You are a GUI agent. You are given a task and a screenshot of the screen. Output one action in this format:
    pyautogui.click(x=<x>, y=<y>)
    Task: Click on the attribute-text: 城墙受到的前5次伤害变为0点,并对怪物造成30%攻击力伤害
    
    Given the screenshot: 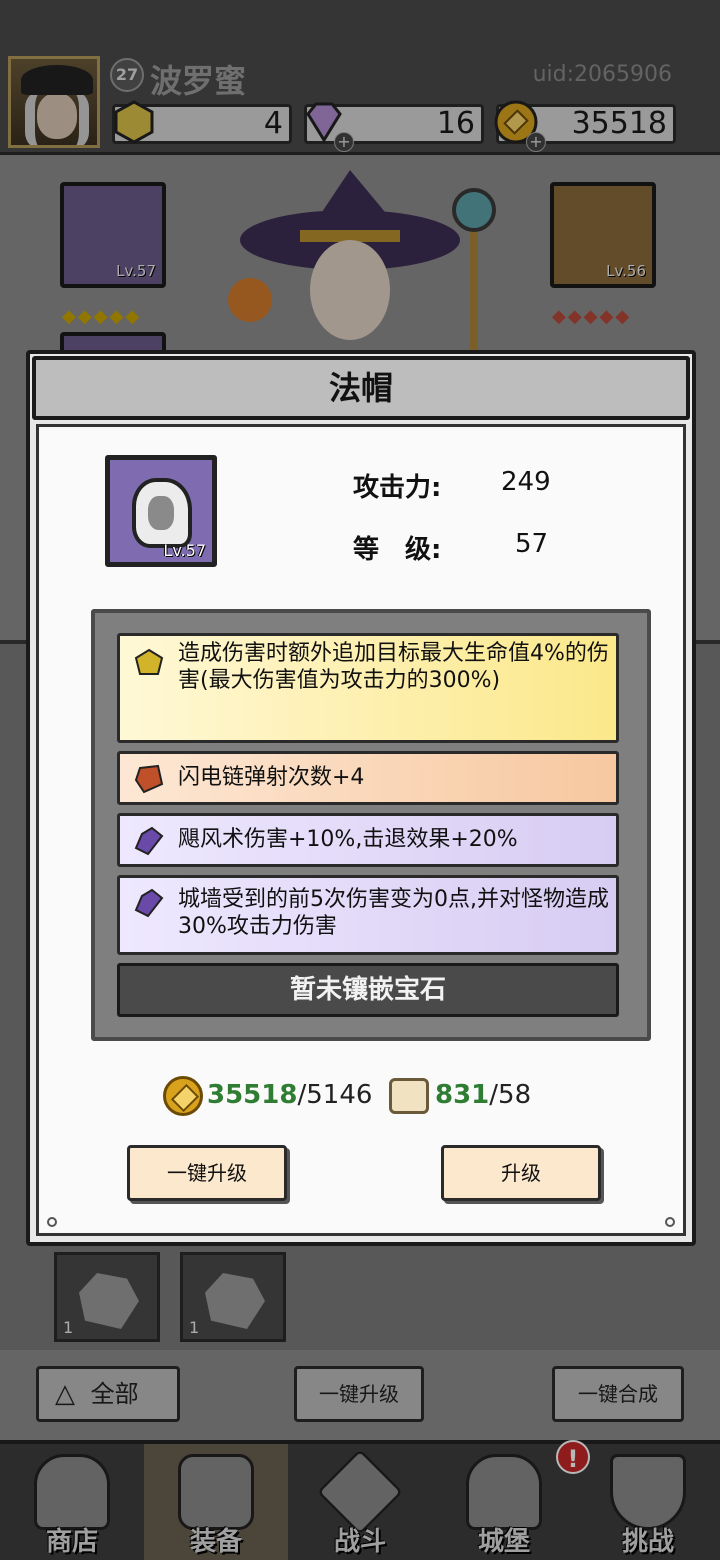 What is the action you would take?
    pyautogui.click(x=393, y=913)
    